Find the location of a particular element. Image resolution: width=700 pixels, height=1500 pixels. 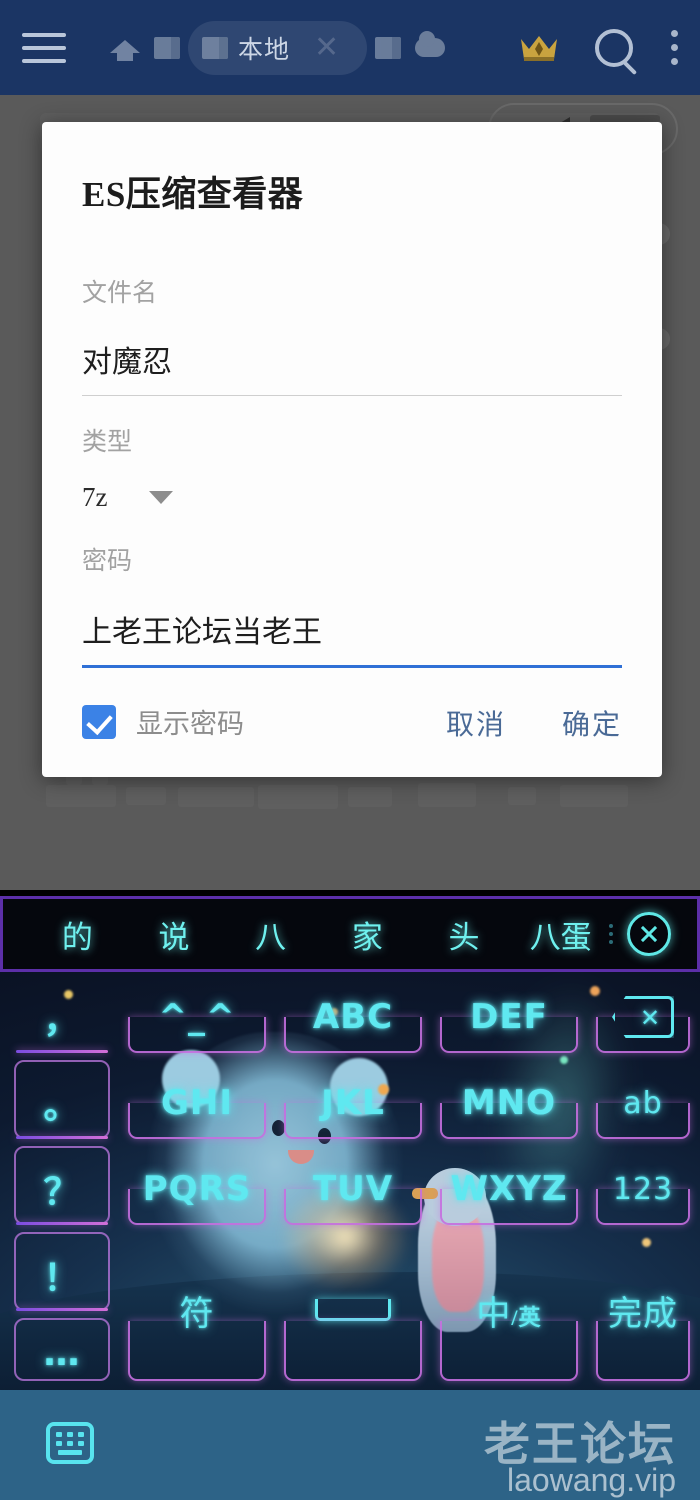

bottom-bar: 老王论坛 laowang.vip is located at coordinates (350, 1445).